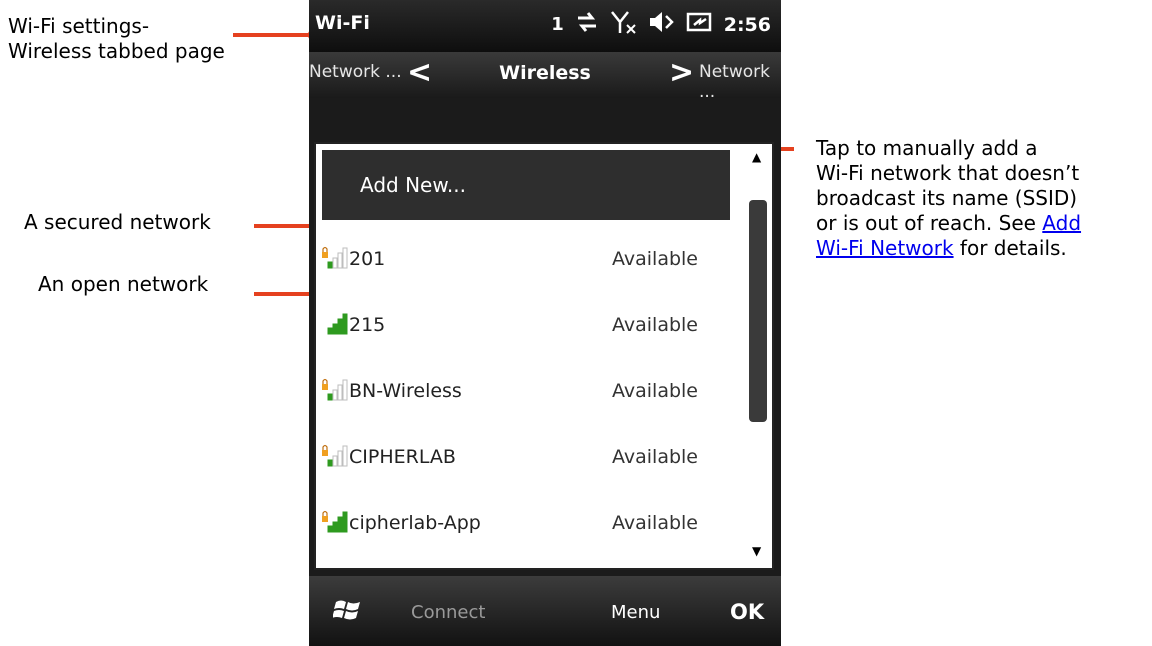  What do you see at coordinates (545, 611) in the screenshot?
I see `soft-key-bar: Connect Menu OK` at bounding box center [545, 611].